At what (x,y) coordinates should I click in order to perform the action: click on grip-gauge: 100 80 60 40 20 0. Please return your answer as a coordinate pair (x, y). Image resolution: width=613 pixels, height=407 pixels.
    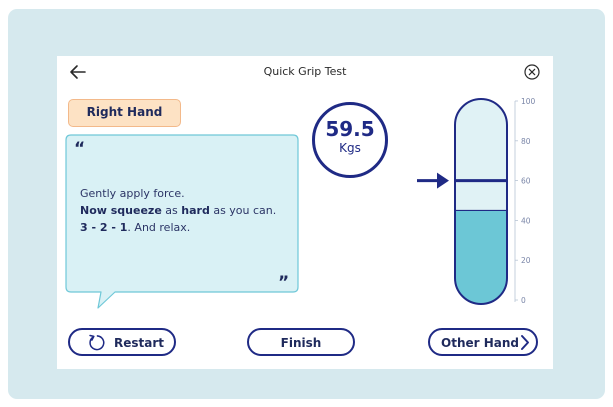
    Looking at the image, I should click on (476, 201).